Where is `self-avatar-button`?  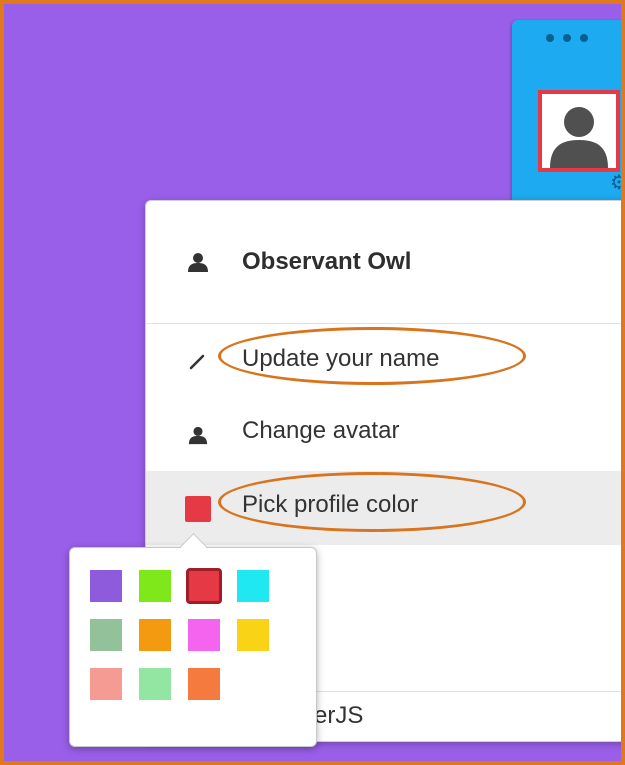 self-avatar-button is located at coordinates (579, 131).